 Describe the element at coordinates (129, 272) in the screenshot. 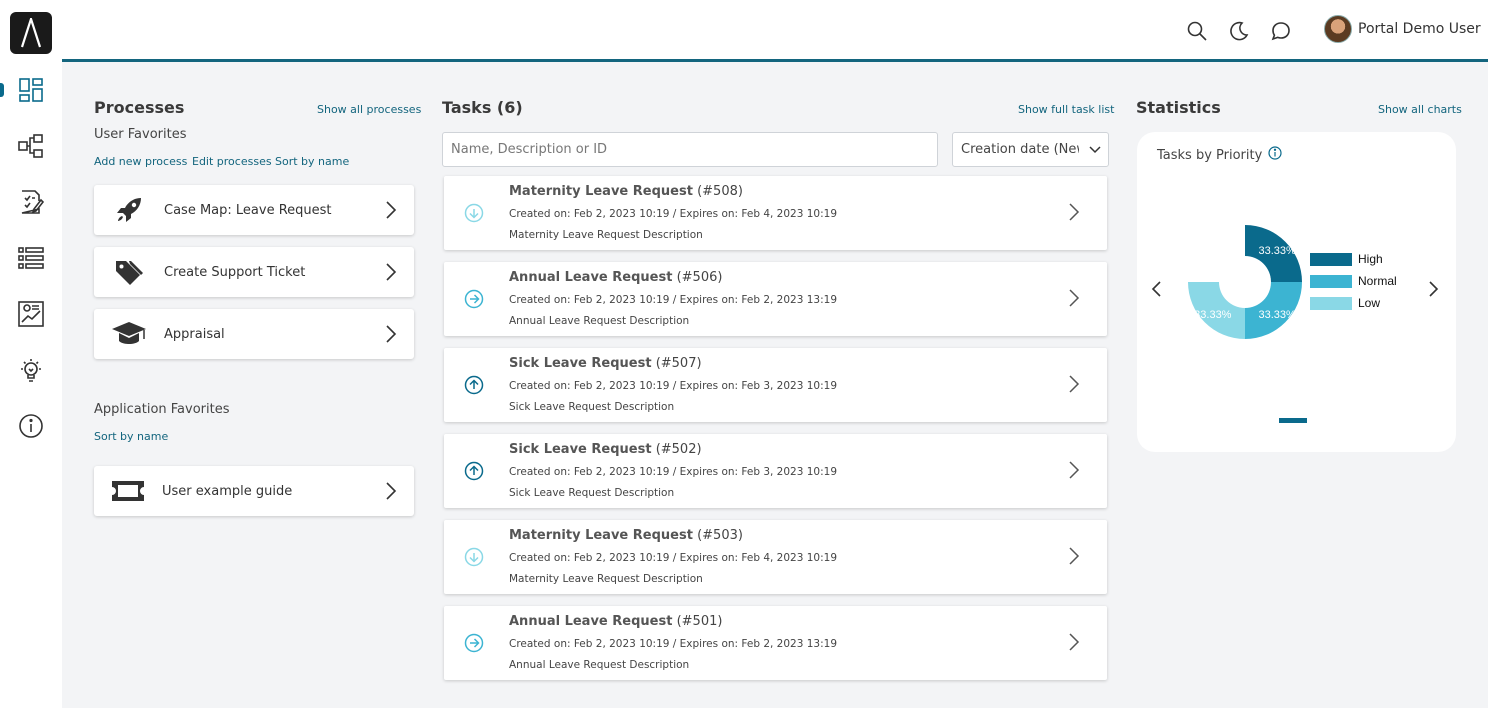

I see `tags-icon` at that location.